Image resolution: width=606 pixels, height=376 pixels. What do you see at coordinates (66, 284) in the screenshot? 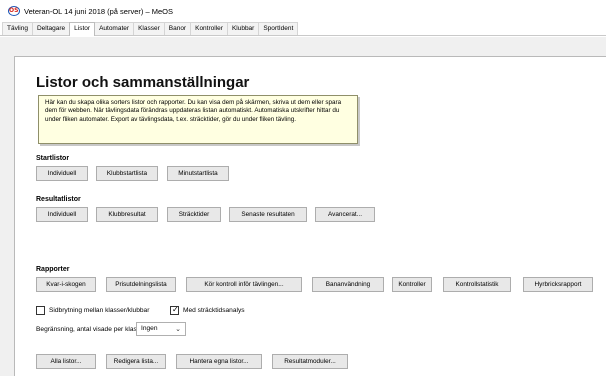
I see `remaining-in-forest-button: Kvar-i-skogen` at bounding box center [66, 284].